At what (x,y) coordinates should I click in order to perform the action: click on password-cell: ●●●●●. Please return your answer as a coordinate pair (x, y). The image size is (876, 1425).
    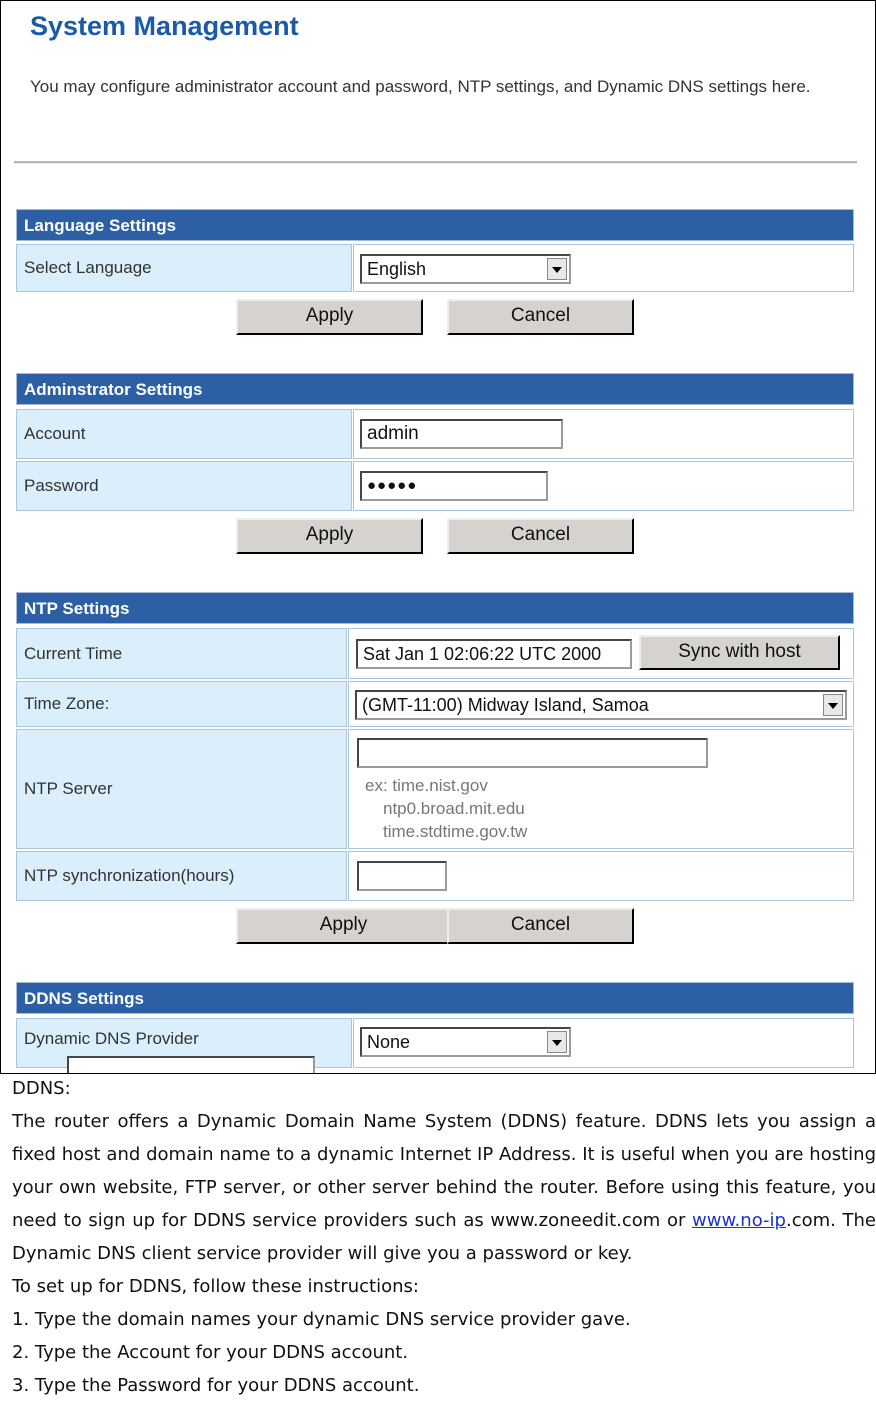
    Looking at the image, I should click on (603, 486).